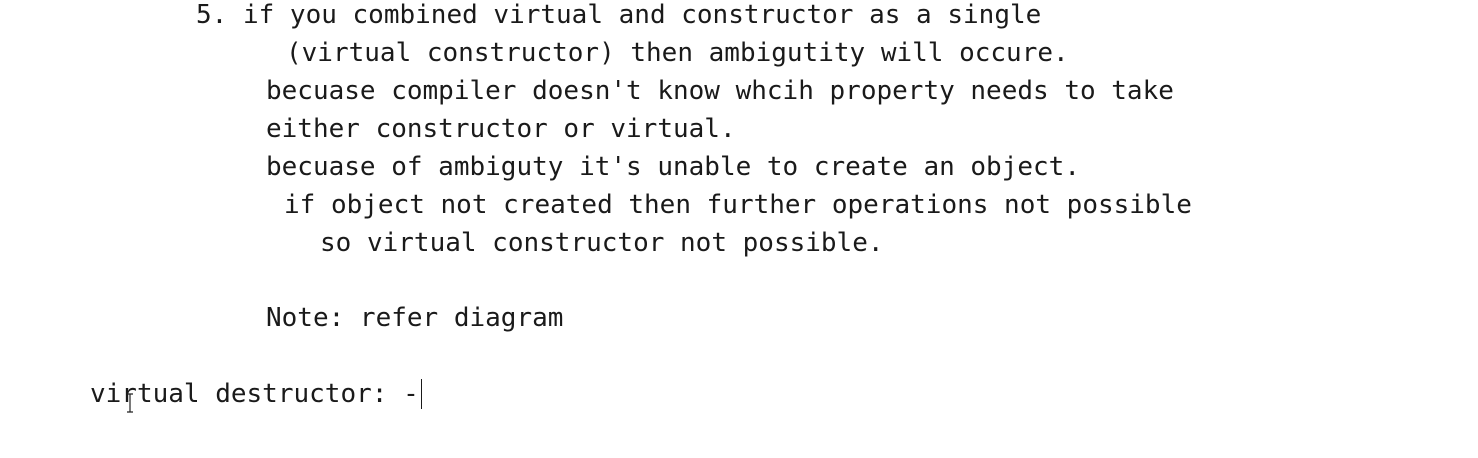 This screenshot has width=1478, height=458. What do you see at coordinates (415, 318) in the screenshot?
I see `note-line: Note: refer diagram` at bounding box center [415, 318].